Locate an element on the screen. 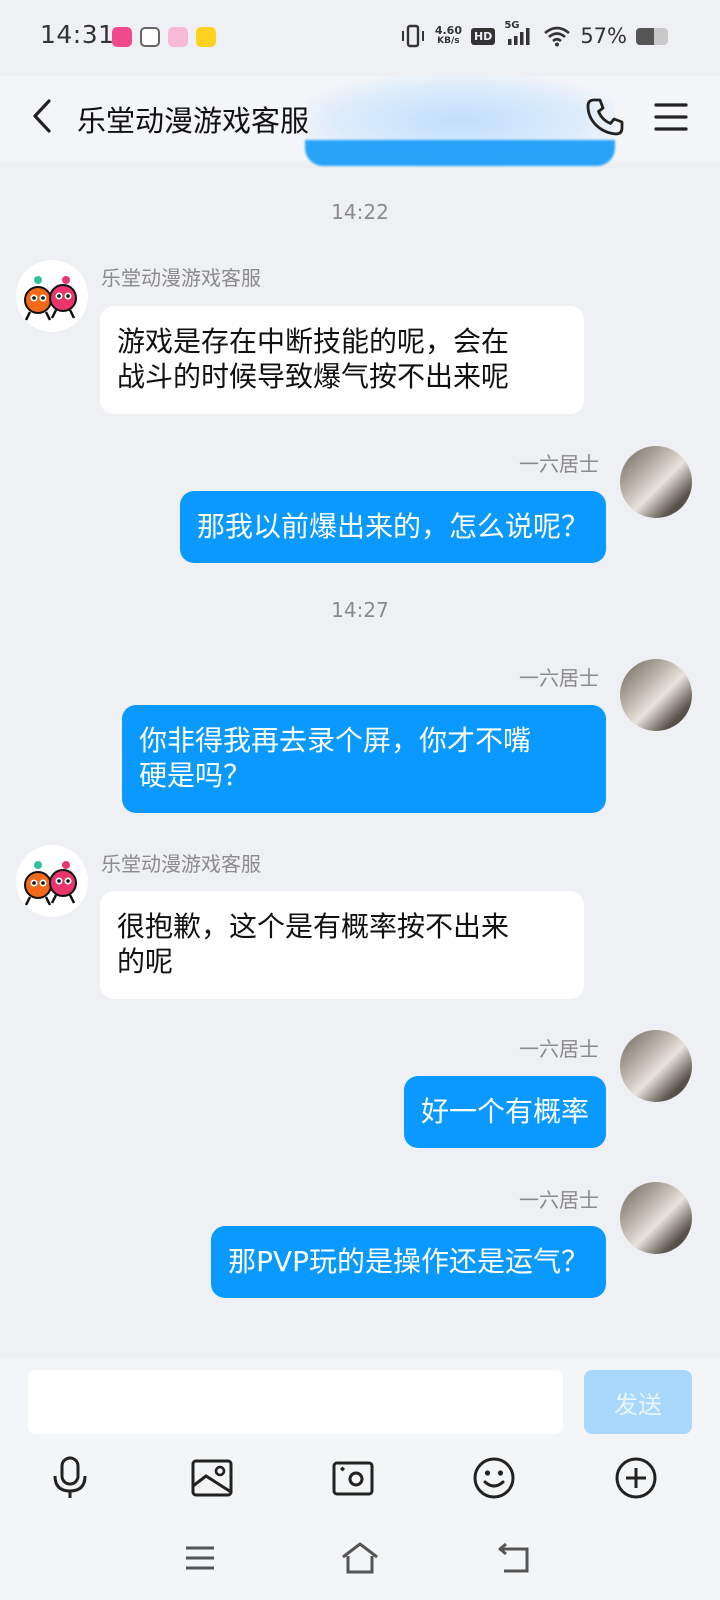 The height and width of the screenshot is (1600, 720). message-bubble: 游戏是存在中断技能的呢，会在 战斗的时候导致爆气按不出来呢 is located at coordinates (342, 360).